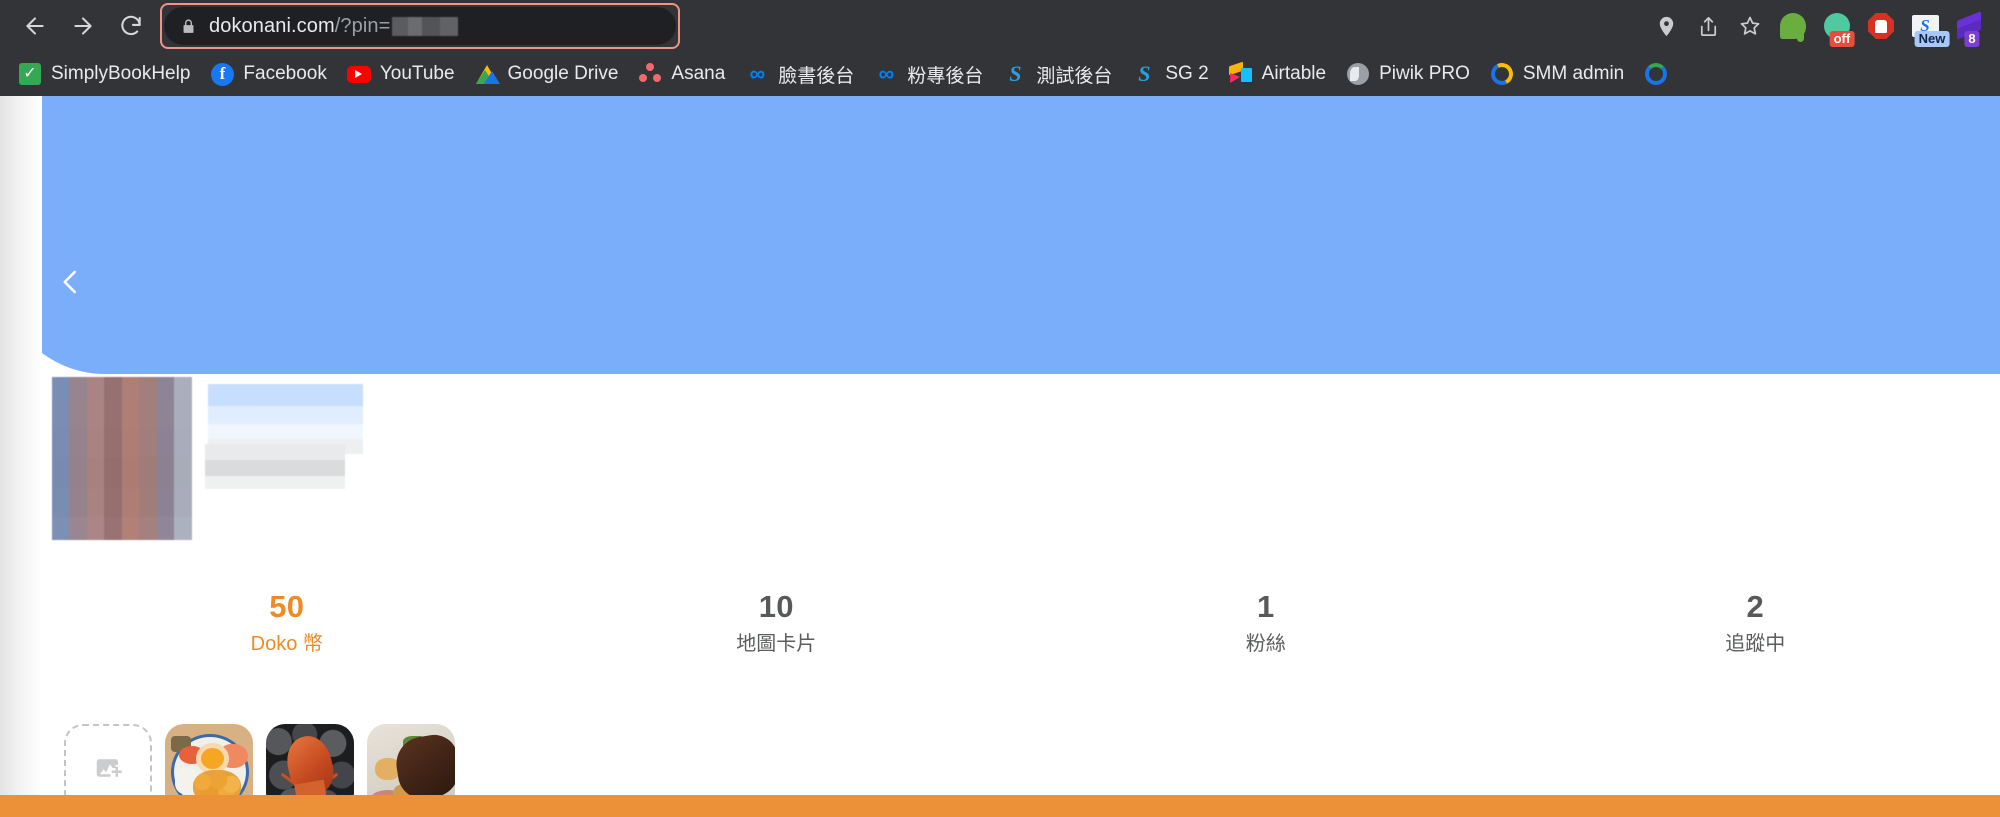 This screenshot has height=817, width=2000. I want to click on bookmark-facebook: f Facebook, so click(268, 74).